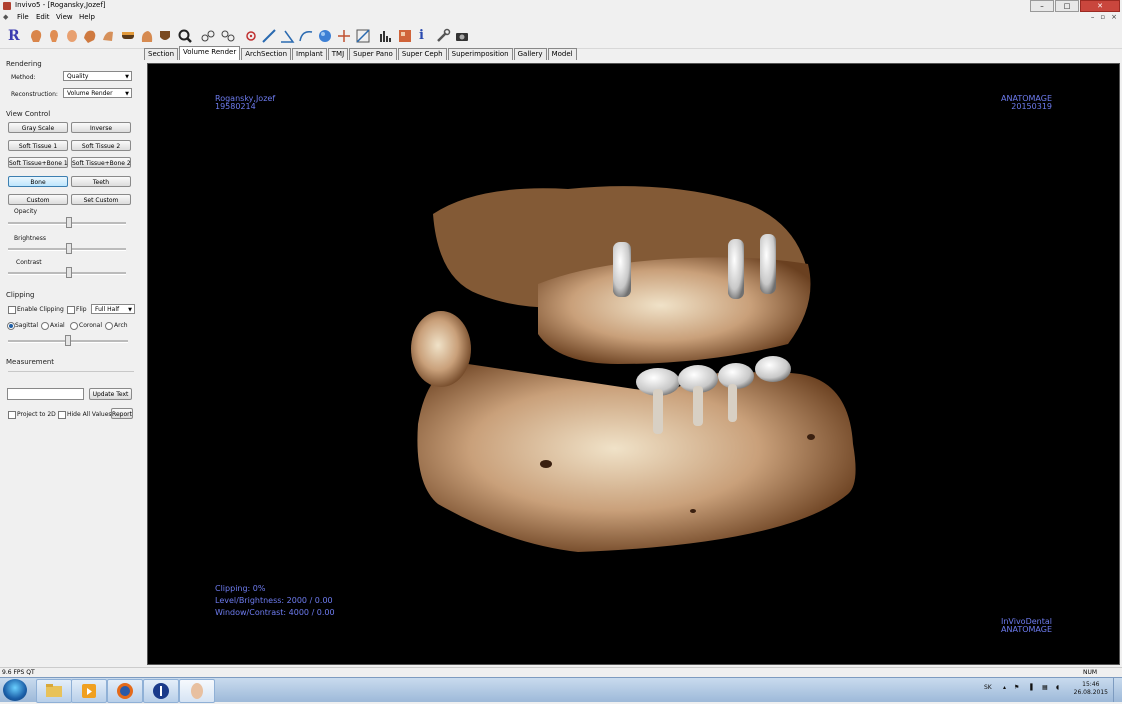  I want to click on brightness-slider, so click(67, 248).